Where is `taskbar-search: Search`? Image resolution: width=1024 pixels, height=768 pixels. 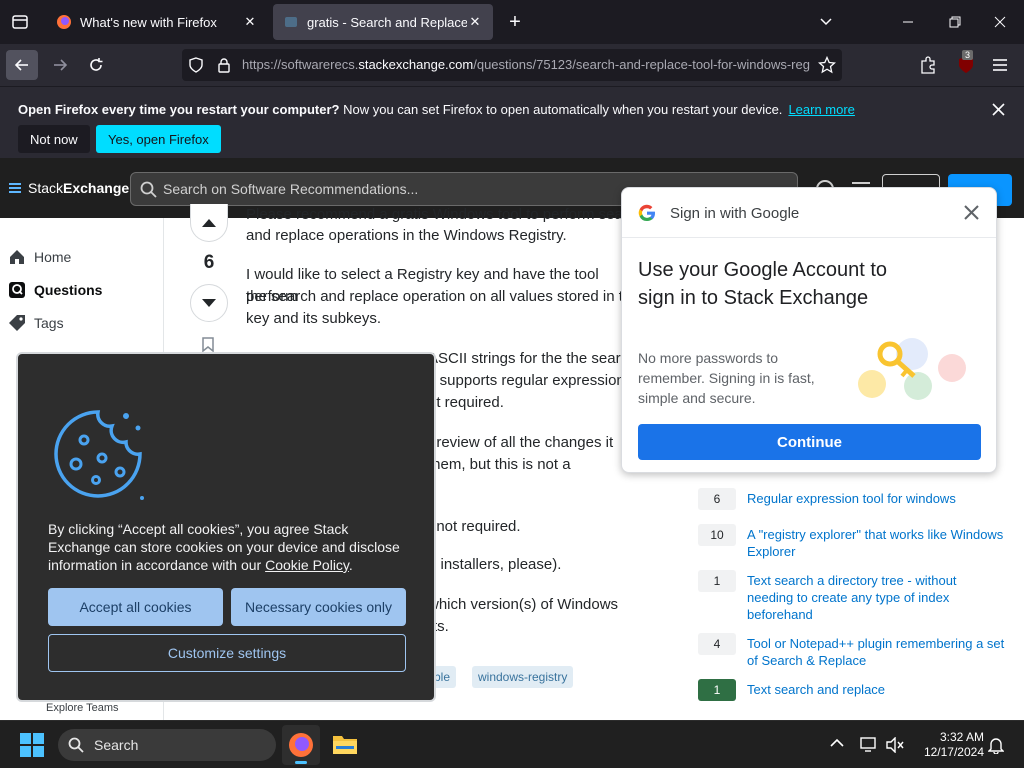 taskbar-search: Search is located at coordinates (167, 745).